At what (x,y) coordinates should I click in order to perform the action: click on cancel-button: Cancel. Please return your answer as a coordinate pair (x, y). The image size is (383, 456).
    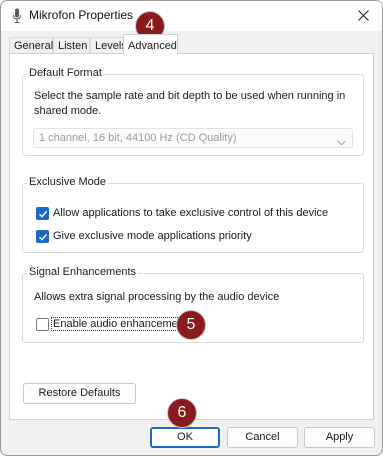
    Looking at the image, I should click on (262, 437).